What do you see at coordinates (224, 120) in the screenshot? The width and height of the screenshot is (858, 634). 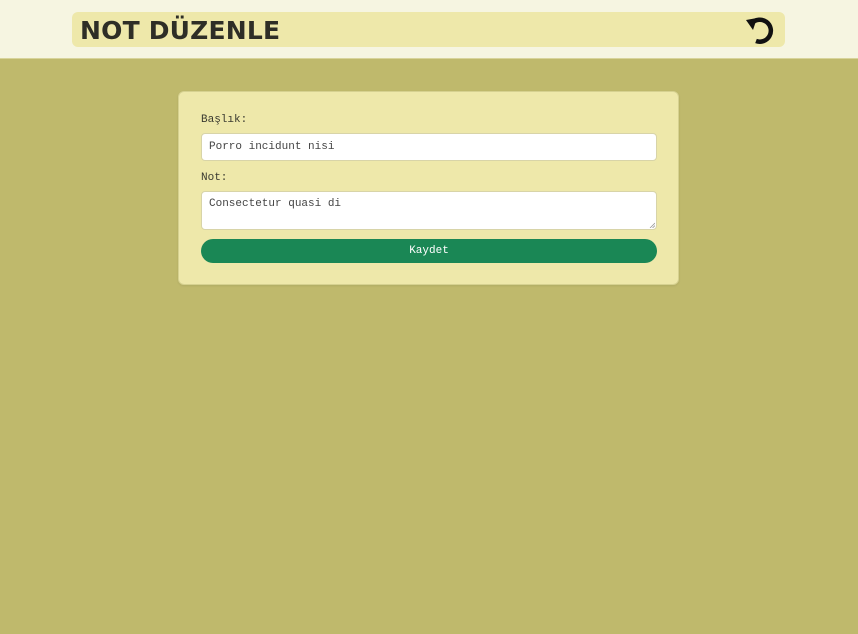 I see `title-label: Başlık:` at bounding box center [224, 120].